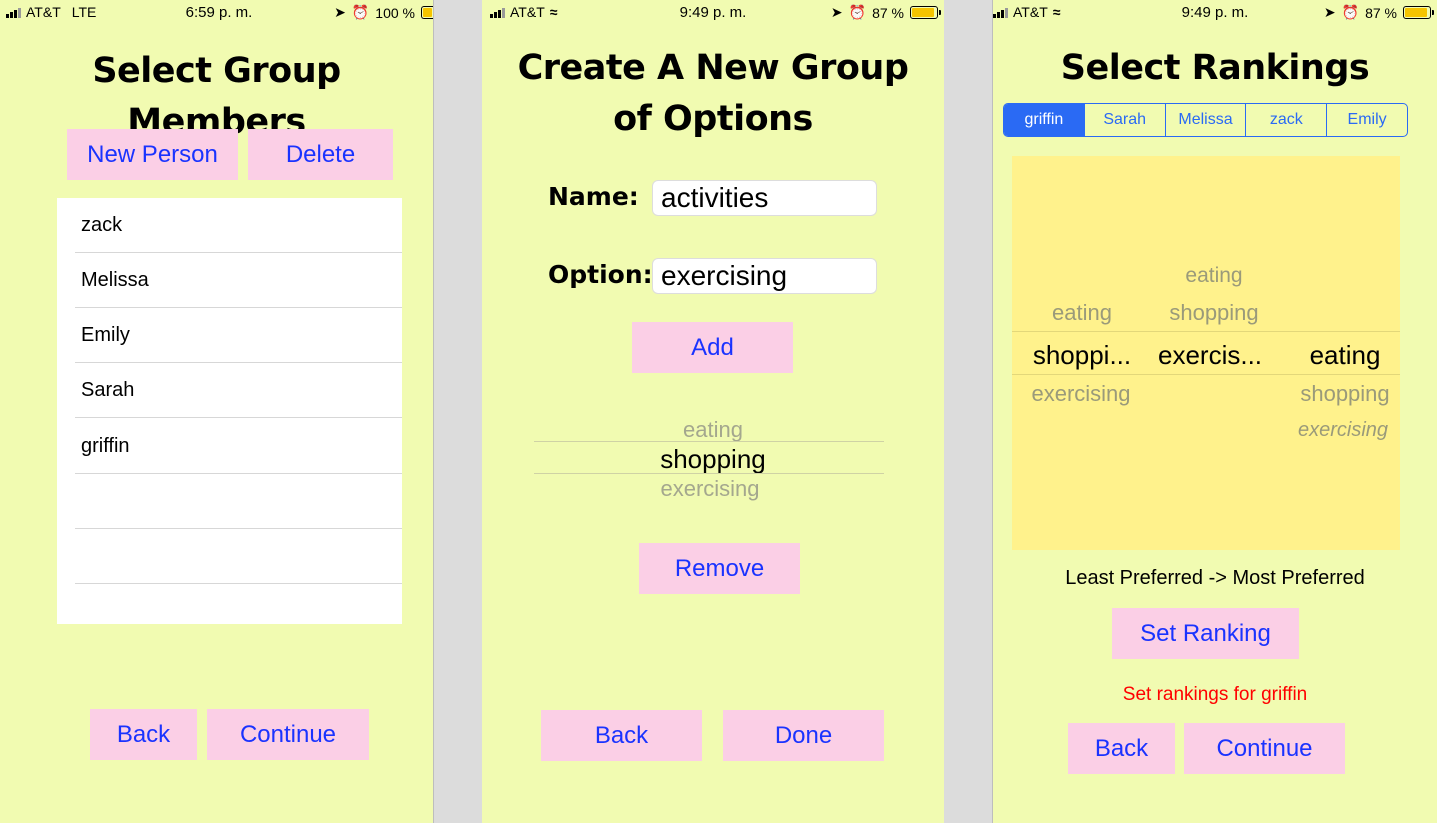 The image size is (1437, 823). I want to click on page-title-line1: Create A New Group, so click(713, 68).